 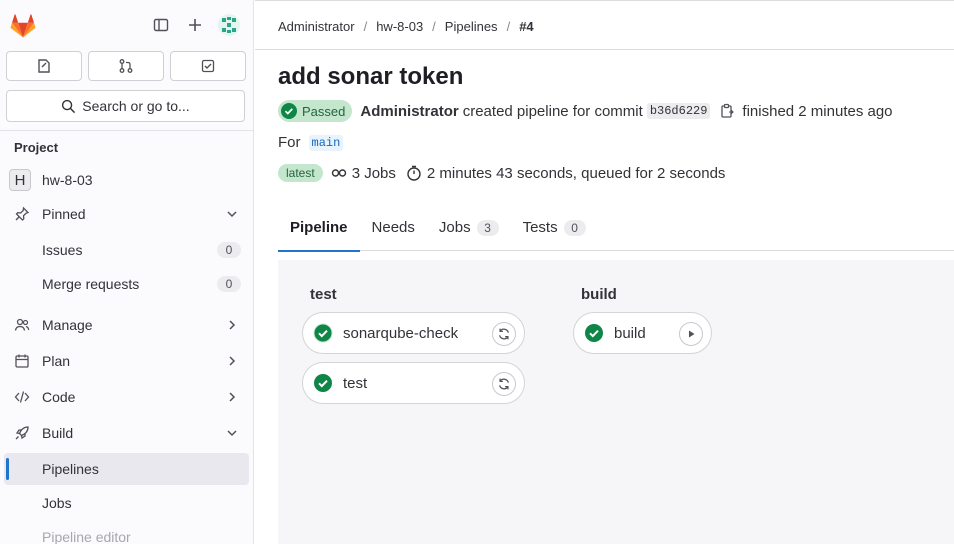 I want to click on gitlab-logo-icon, so click(x=23, y=26).